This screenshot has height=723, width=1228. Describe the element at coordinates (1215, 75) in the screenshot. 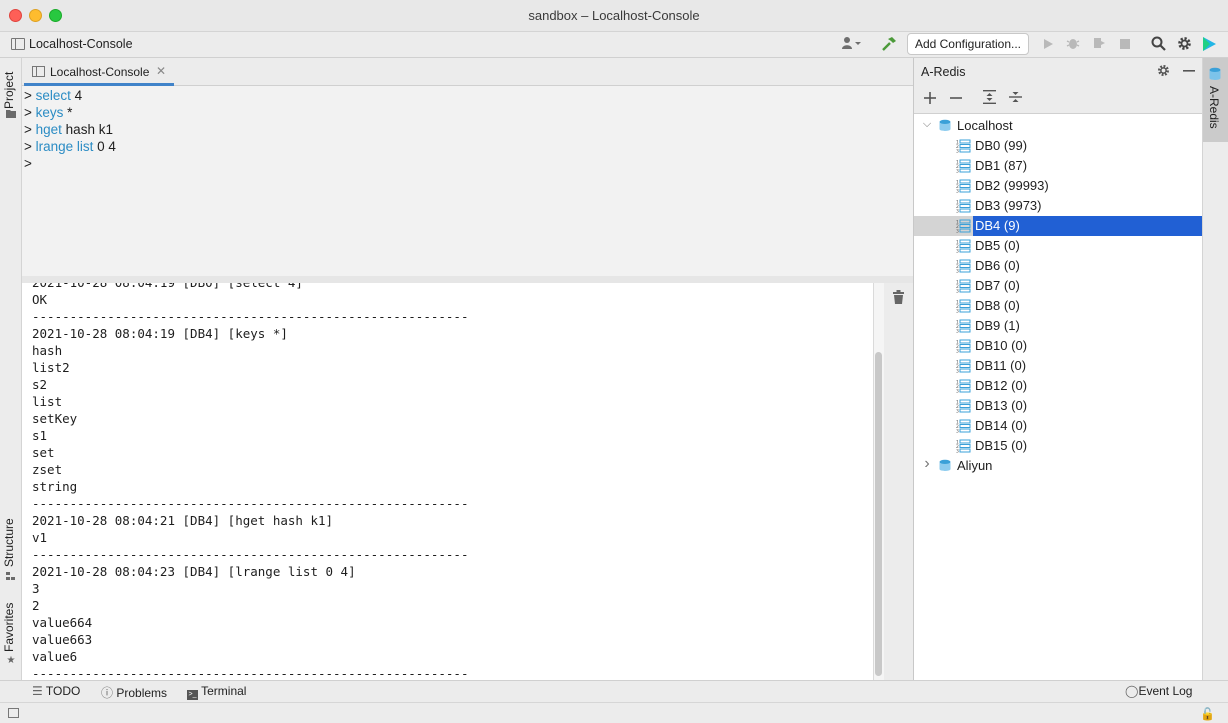

I see `redis-database-icon` at that location.